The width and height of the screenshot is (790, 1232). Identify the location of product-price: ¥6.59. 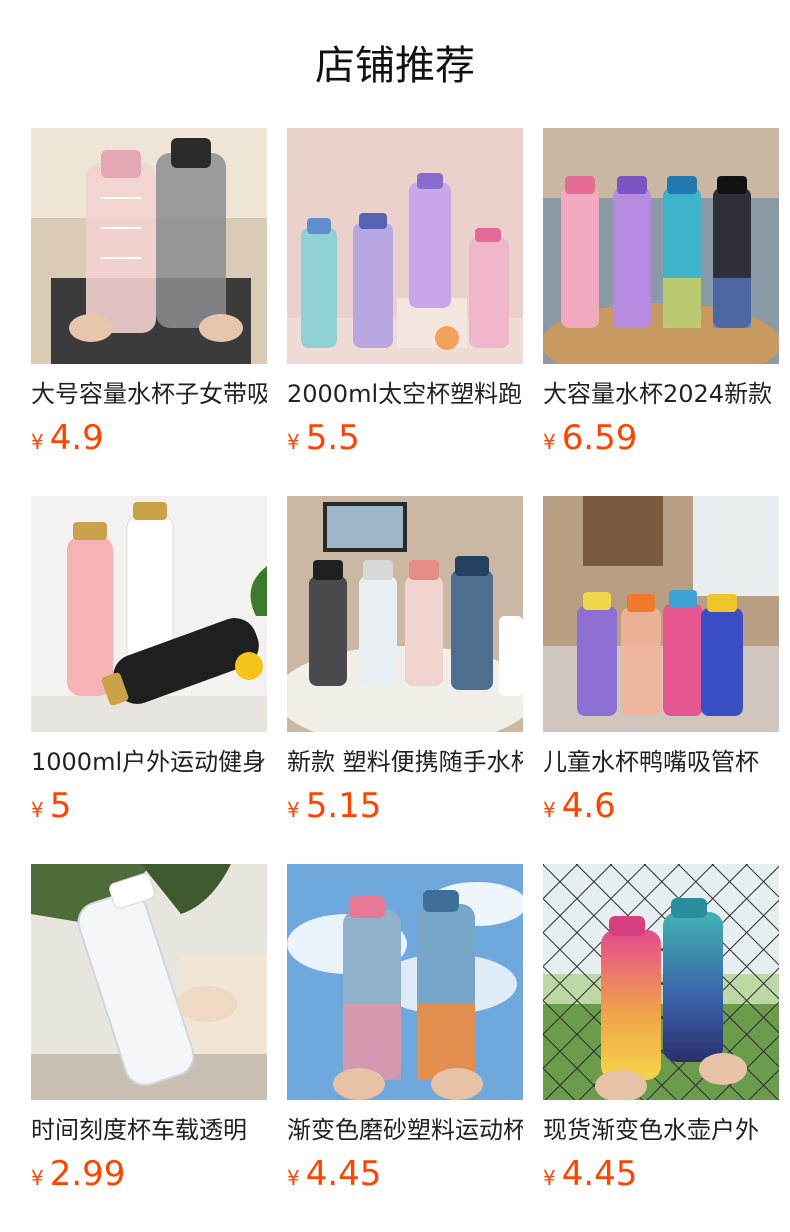
(661, 438).